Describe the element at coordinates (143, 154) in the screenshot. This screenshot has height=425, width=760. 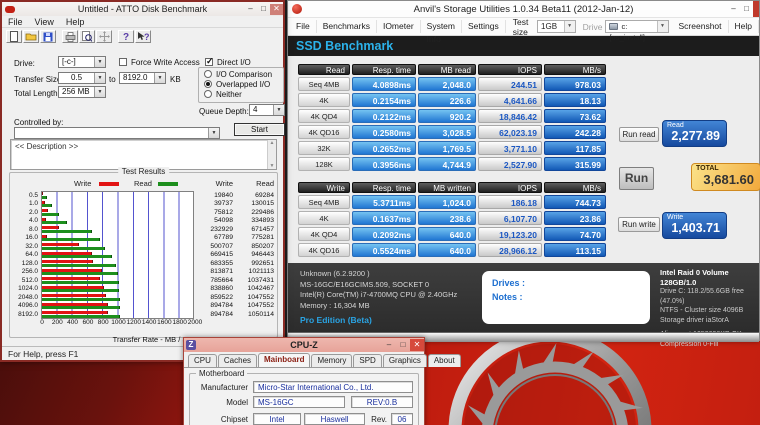
I see `description-input: << Description >> ▲ ▼` at that location.